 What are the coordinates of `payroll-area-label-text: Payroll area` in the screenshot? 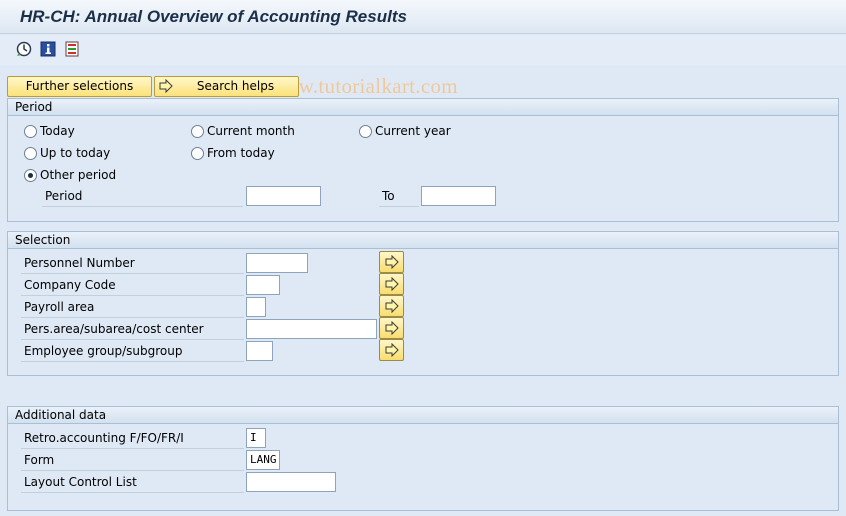 It's located at (59, 307).